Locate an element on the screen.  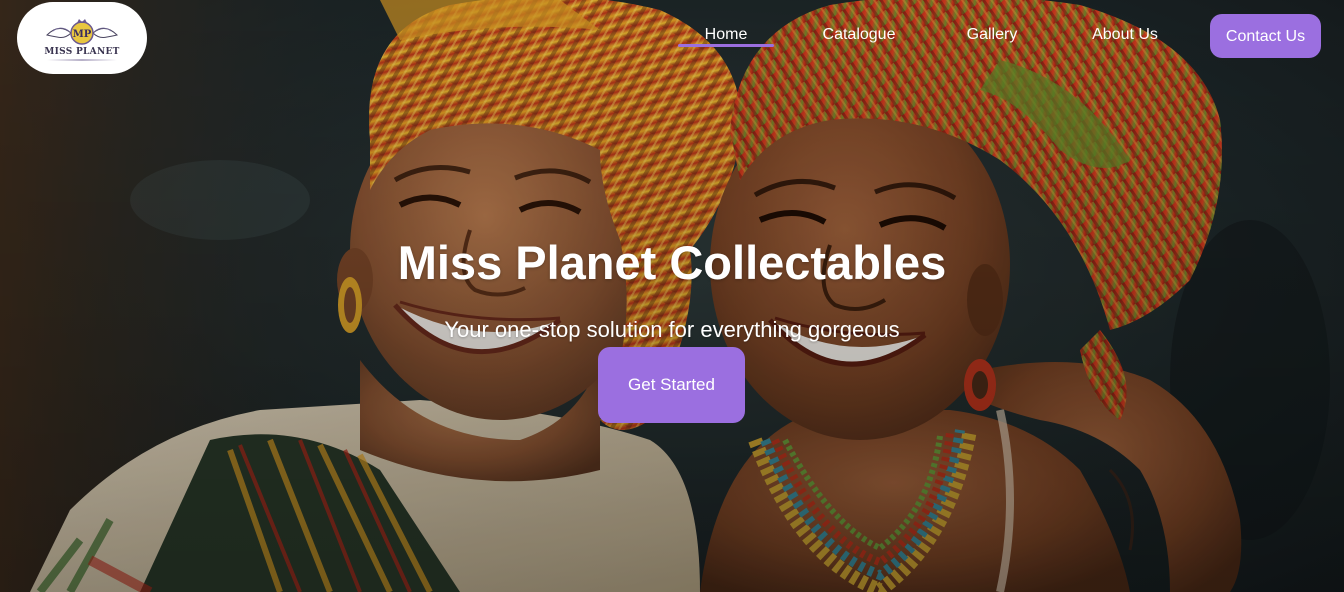
nav-item-gallery: Gallery is located at coordinates (992, 35).